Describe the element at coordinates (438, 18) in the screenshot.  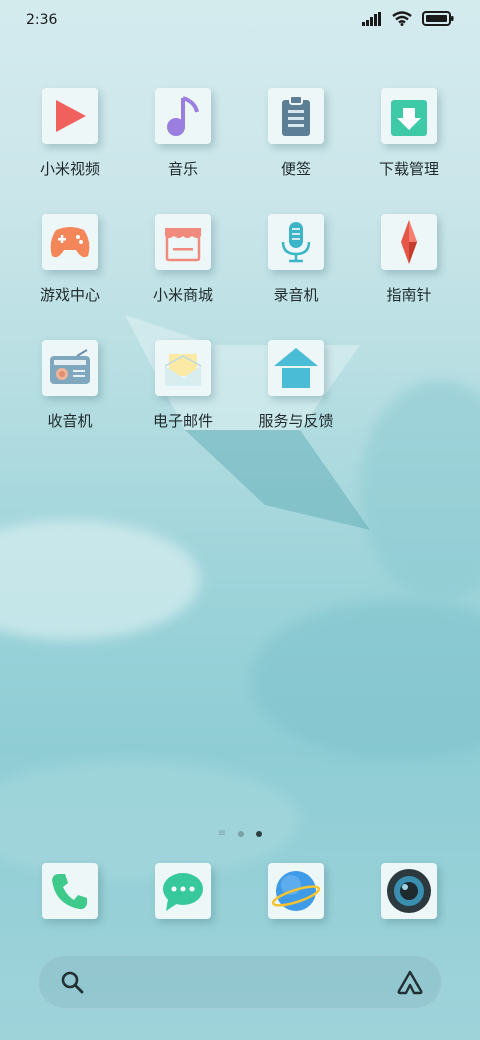
I see `battery-icon` at that location.